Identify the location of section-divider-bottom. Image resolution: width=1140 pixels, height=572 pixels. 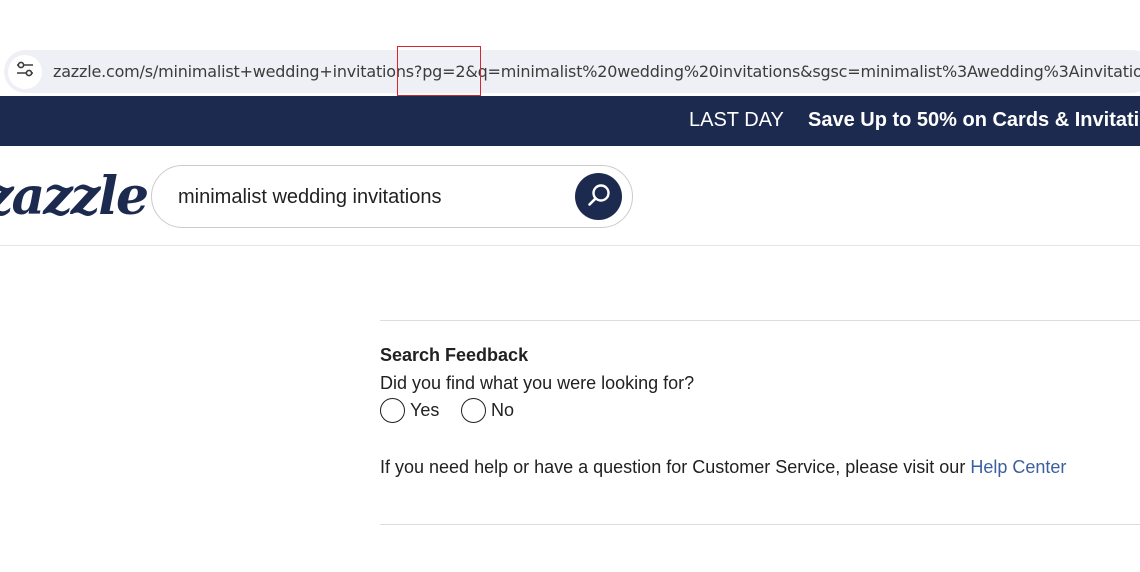
(760, 524).